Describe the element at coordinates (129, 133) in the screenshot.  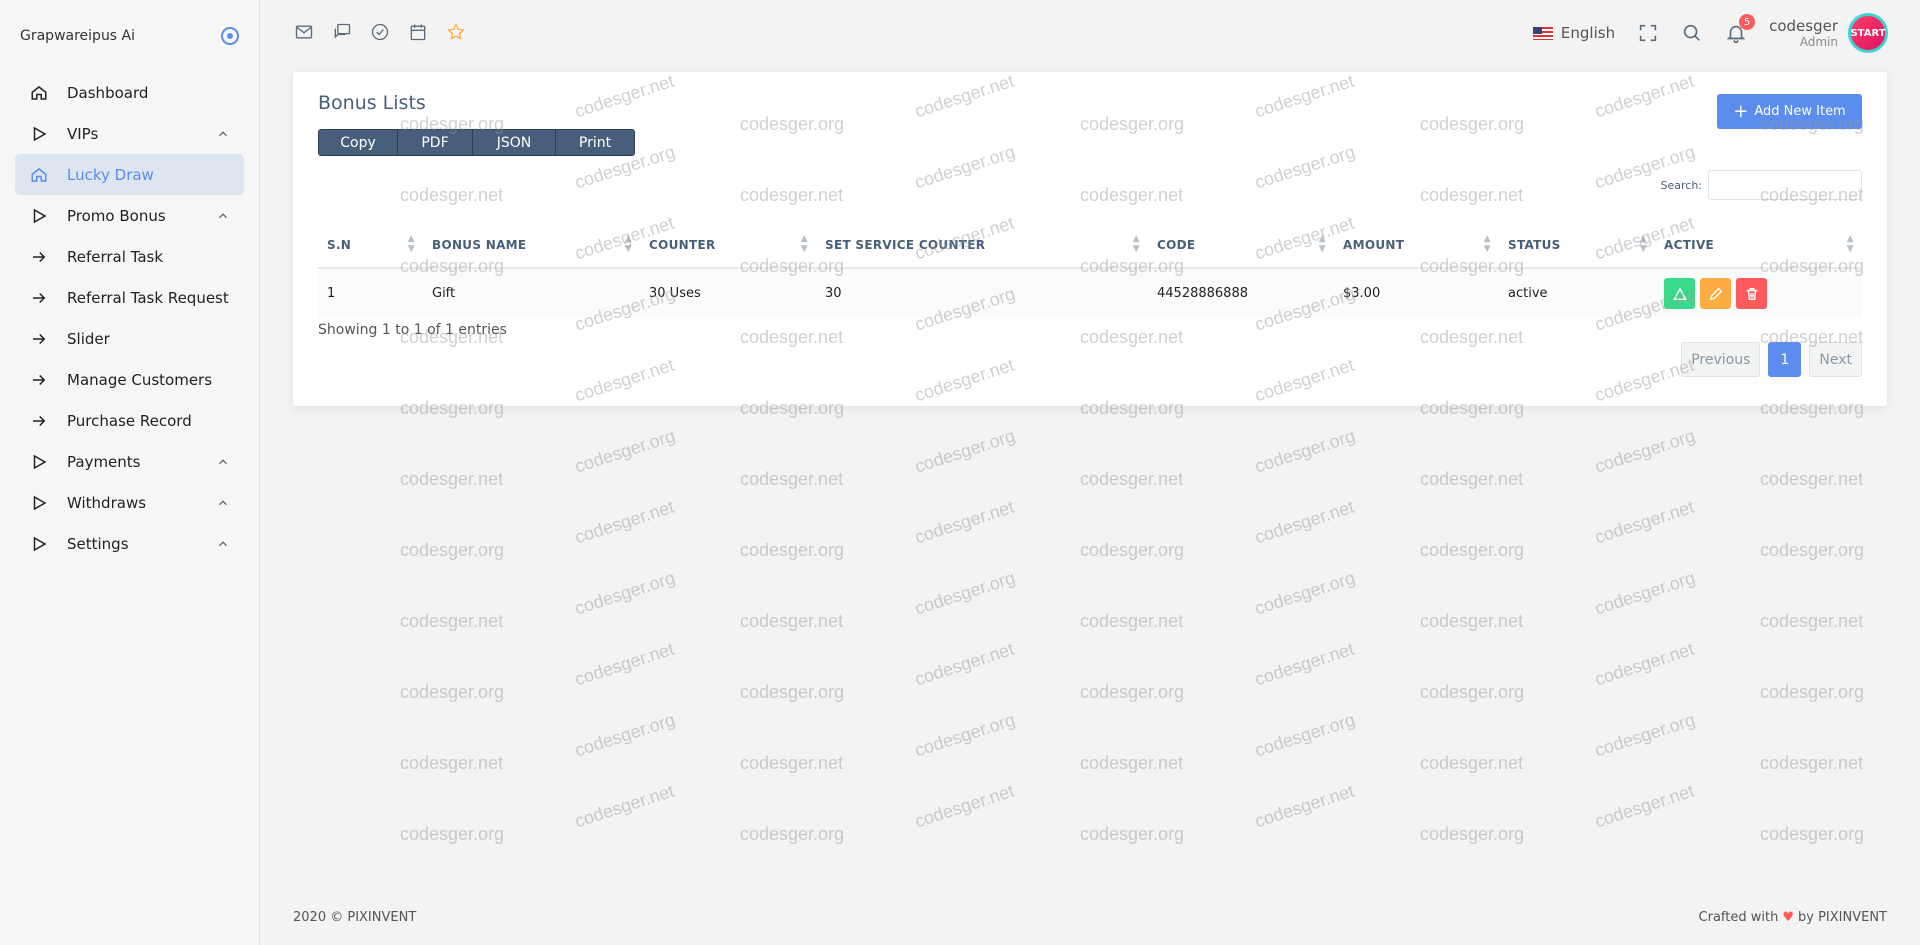
I see `sidebar-item-vips: VIPs` at that location.